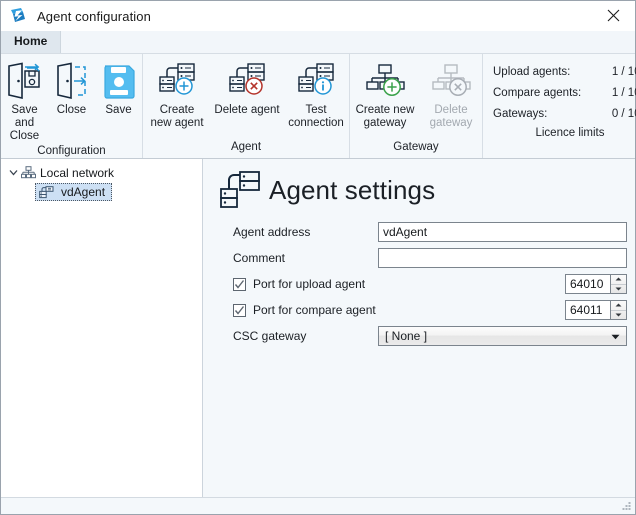  I want to click on delete-gateway-label: Delete gateway, so click(451, 116).